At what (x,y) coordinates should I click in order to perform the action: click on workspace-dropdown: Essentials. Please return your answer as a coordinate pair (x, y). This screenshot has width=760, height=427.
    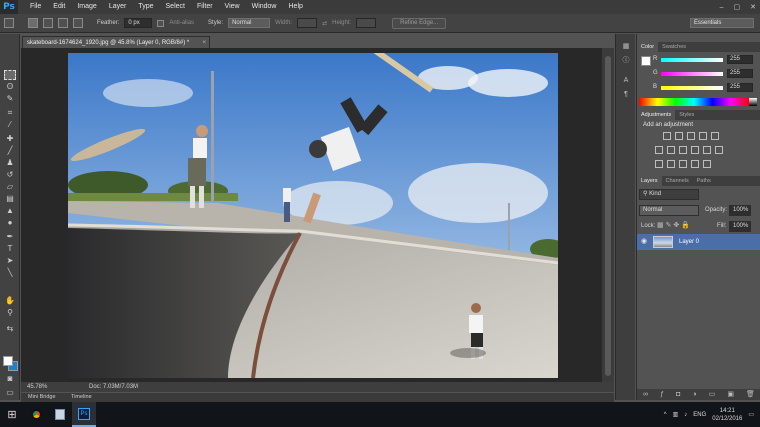
    Looking at the image, I should click on (722, 23).